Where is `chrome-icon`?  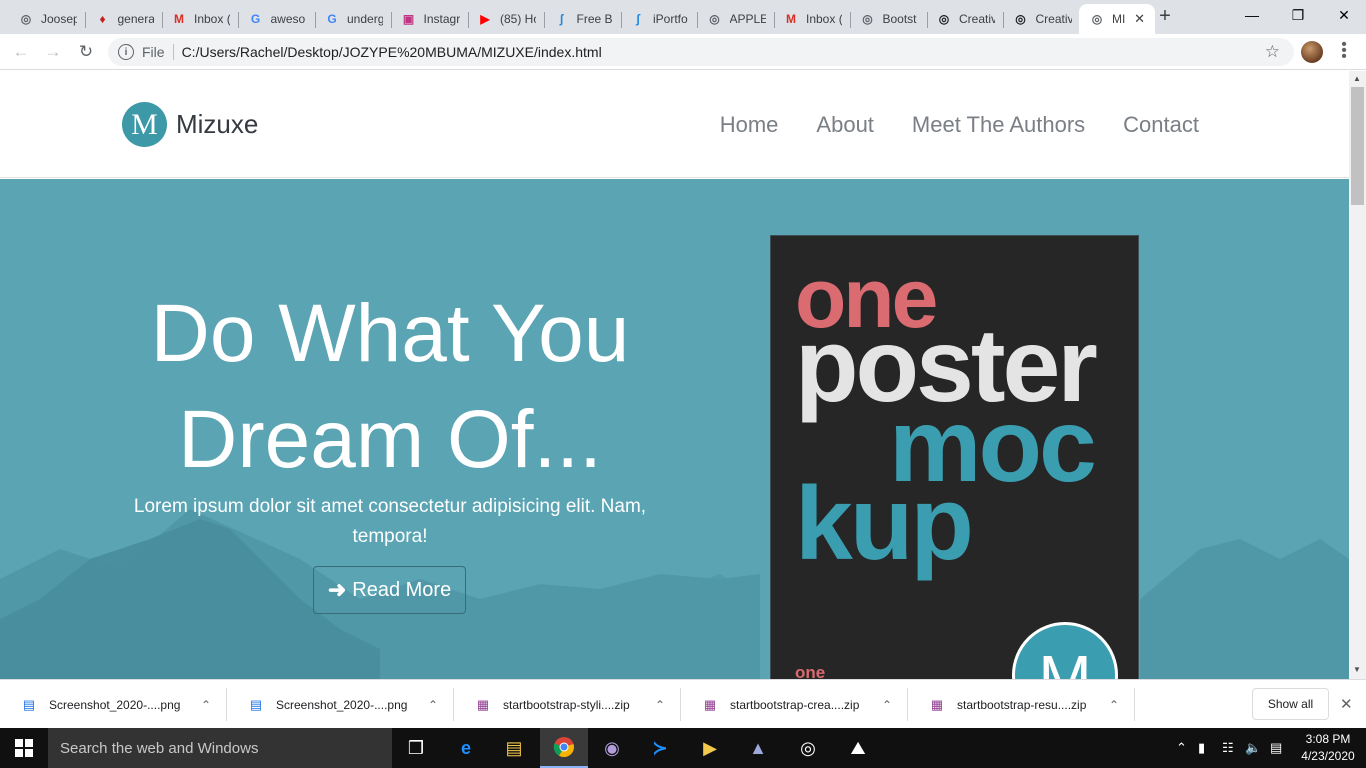
chrome-icon is located at coordinates (564, 748).